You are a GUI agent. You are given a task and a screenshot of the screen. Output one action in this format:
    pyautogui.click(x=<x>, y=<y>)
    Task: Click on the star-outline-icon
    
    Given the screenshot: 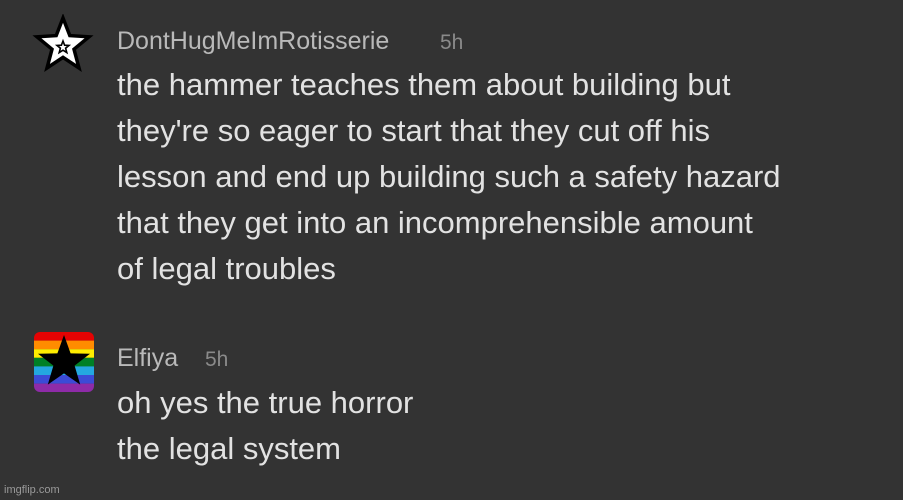 What is the action you would take?
    pyautogui.click(x=63, y=43)
    